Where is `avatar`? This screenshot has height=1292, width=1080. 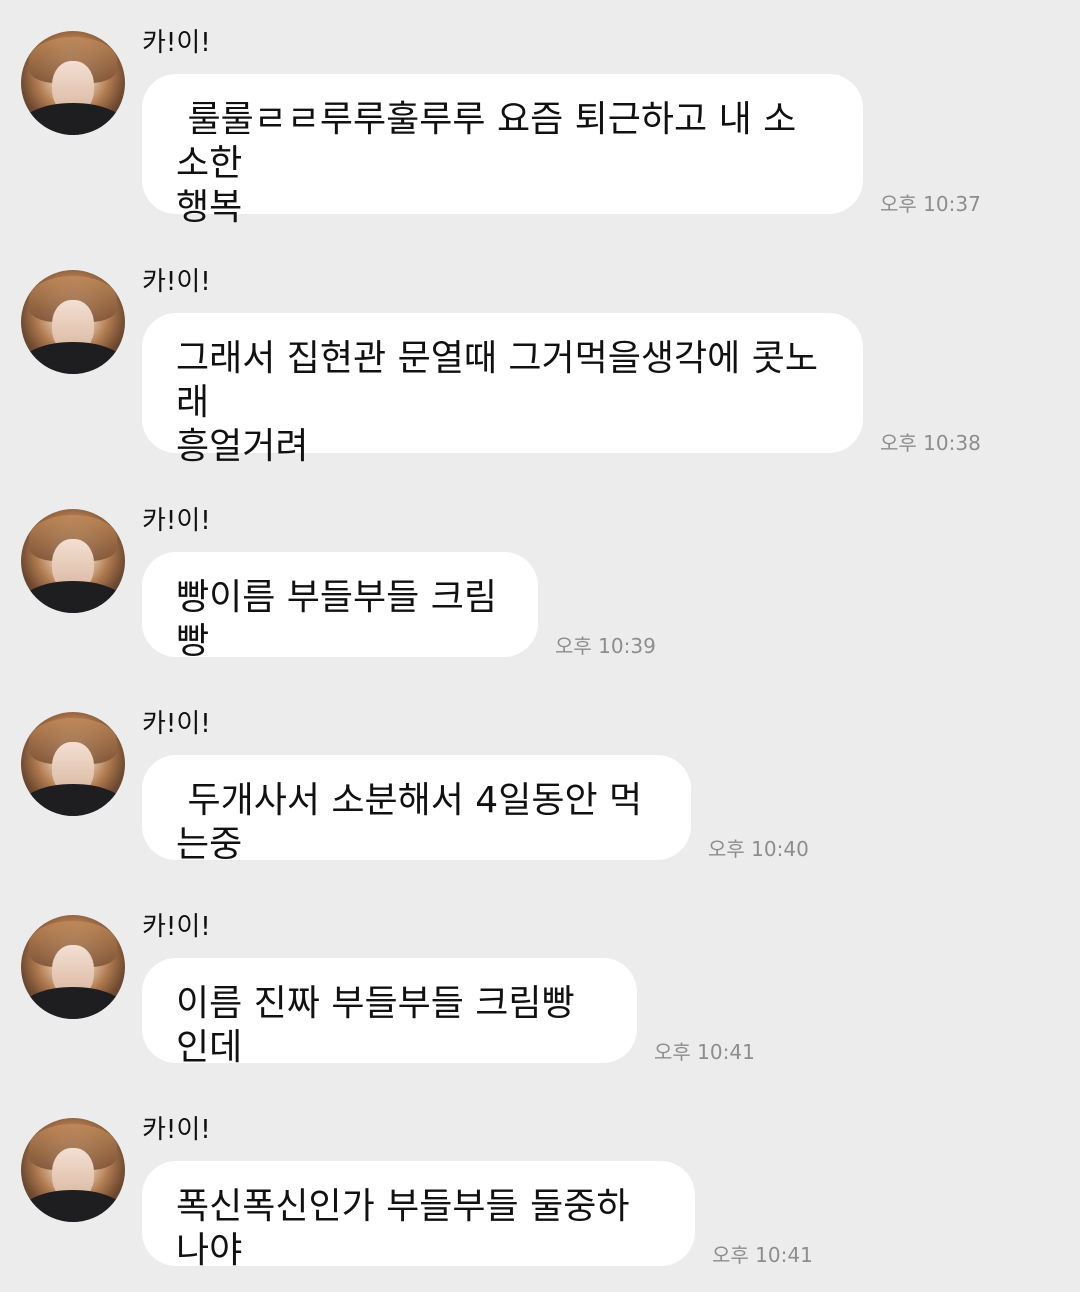 avatar is located at coordinates (73, 1170).